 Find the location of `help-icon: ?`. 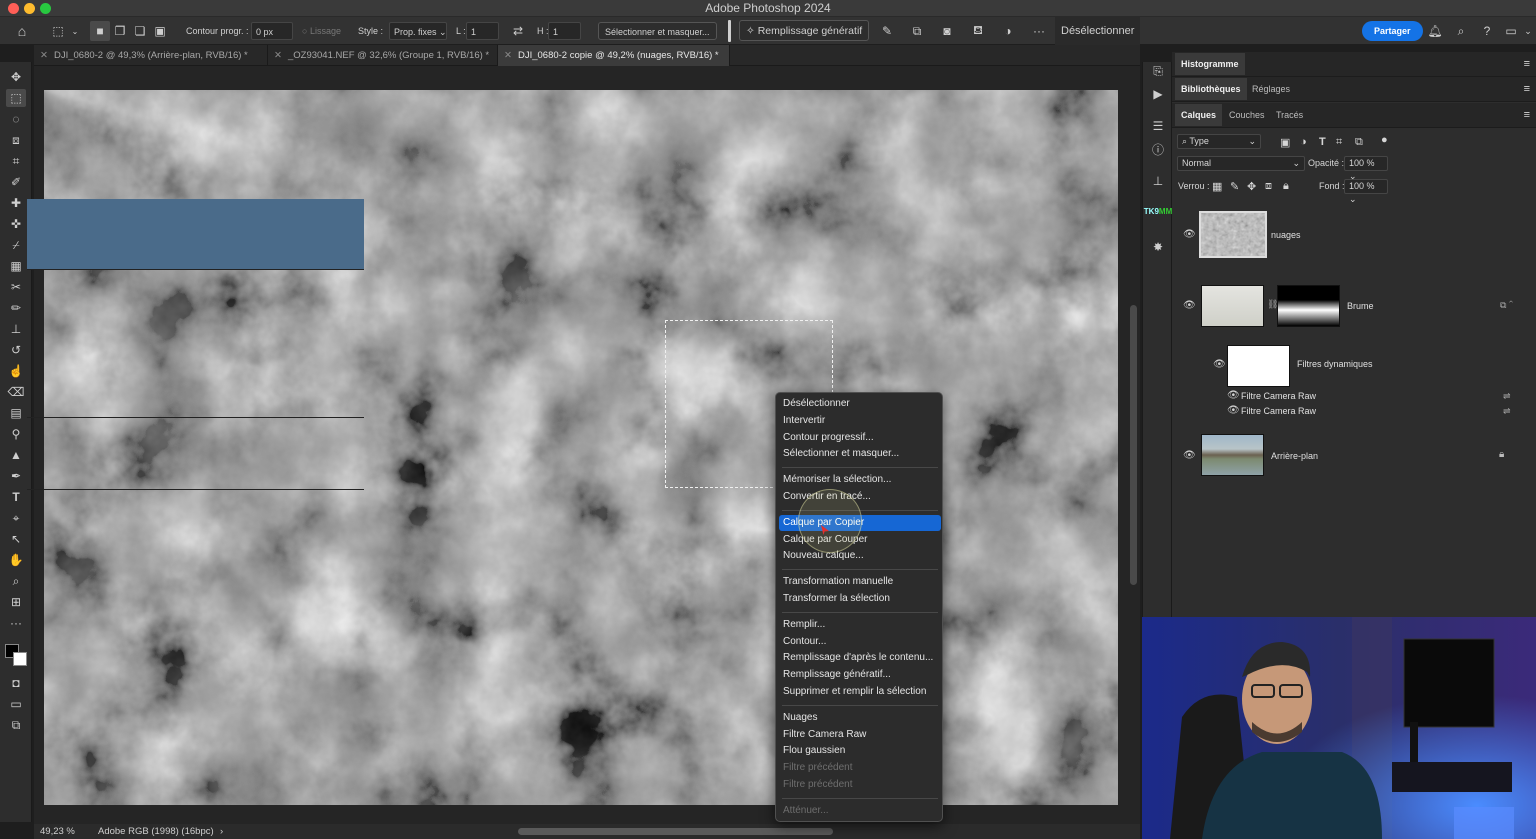

help-icon: ? is located at coordinates (1487, 31).